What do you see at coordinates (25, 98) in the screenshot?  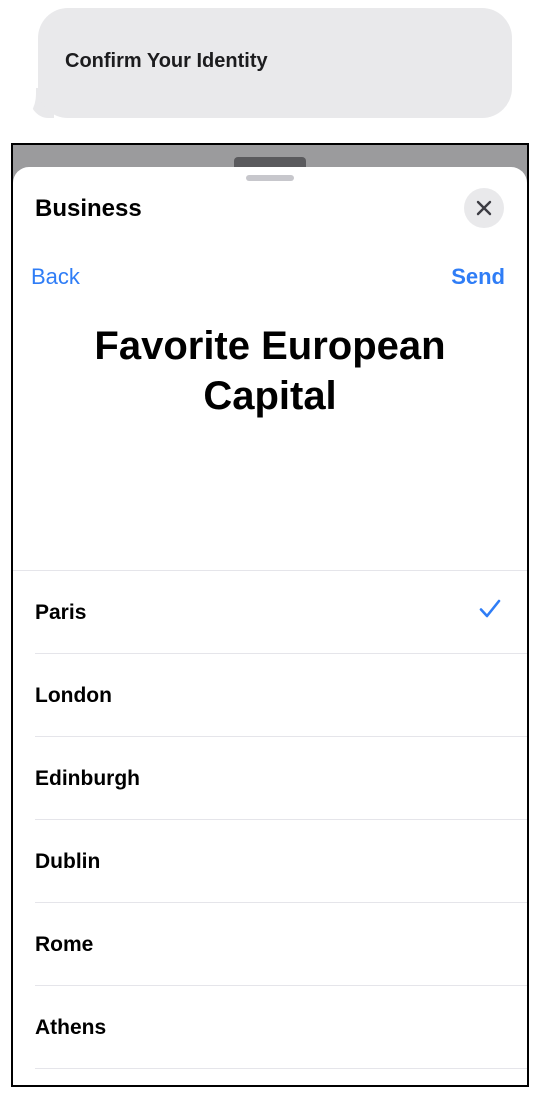 I see `message-bubble-tail-mask` at bounding box center [25, 98].